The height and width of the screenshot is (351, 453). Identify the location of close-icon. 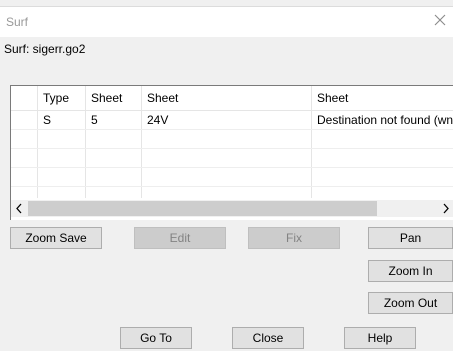
(440, 20).